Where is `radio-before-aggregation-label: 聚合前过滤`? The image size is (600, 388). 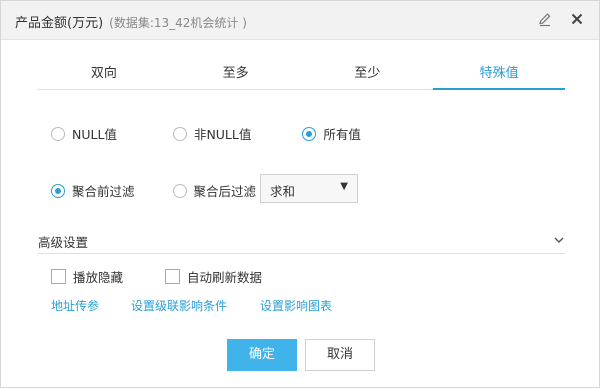
radio-before-aggregation-label: 聚合前过滤 is located at coordinates (103, 191).